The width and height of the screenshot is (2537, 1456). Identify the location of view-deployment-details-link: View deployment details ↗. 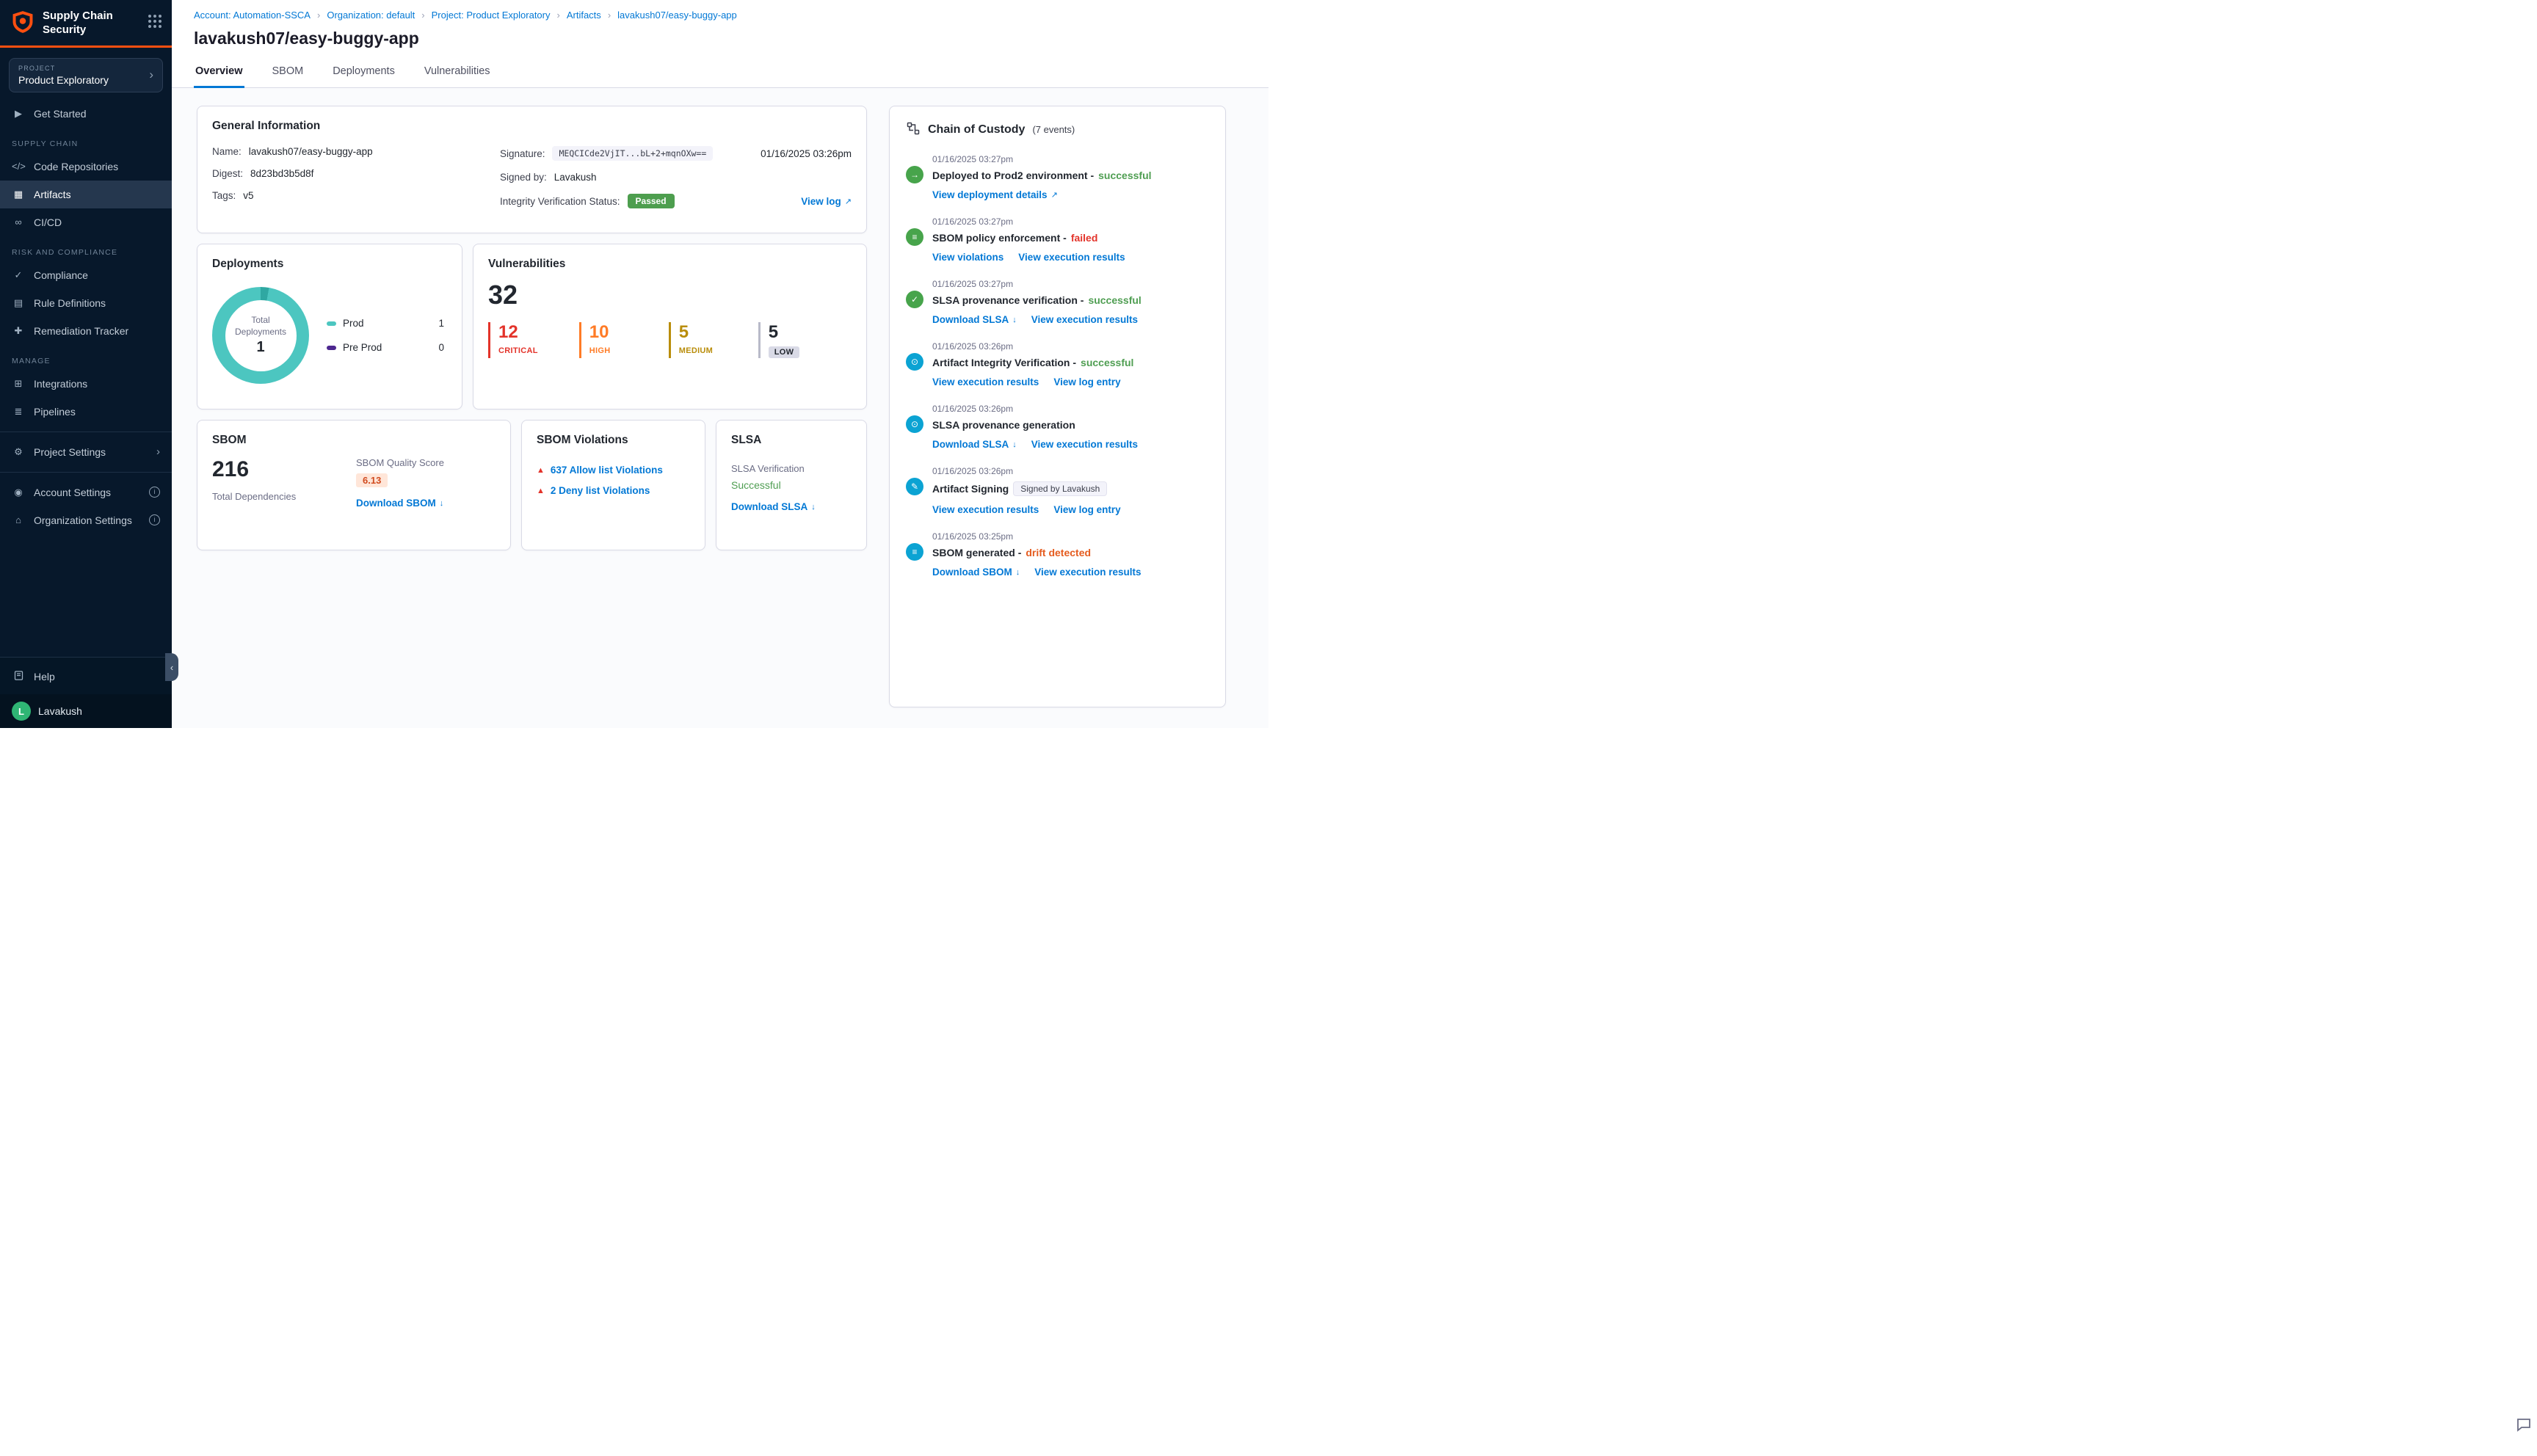
(995, 195).